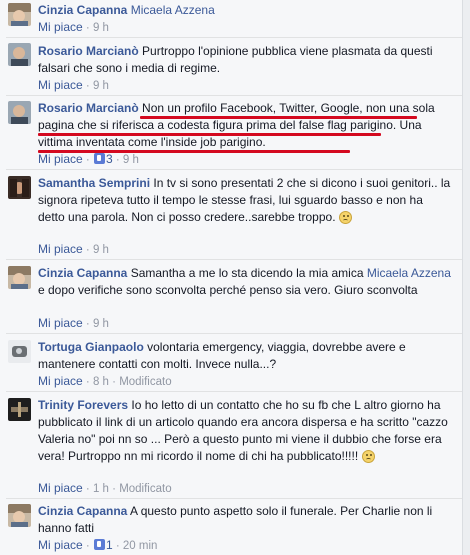 The height and width of the screenshot is (555, 470). What do you see at coordinates (109, 545) in the screenshot?
I see `like-count: 1` at bounding box center [109, 545].